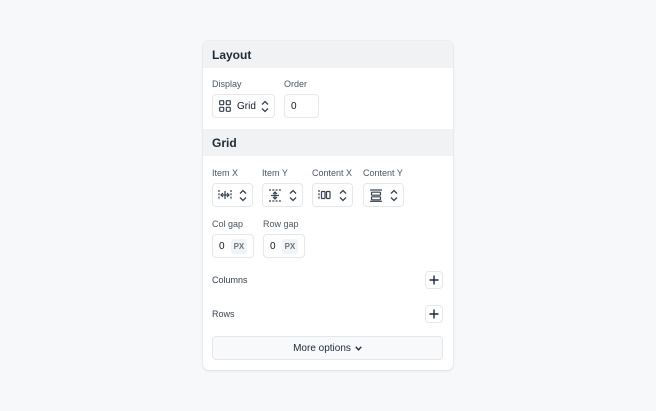  I want to click on more-options-button: More options, so click(327, 348).